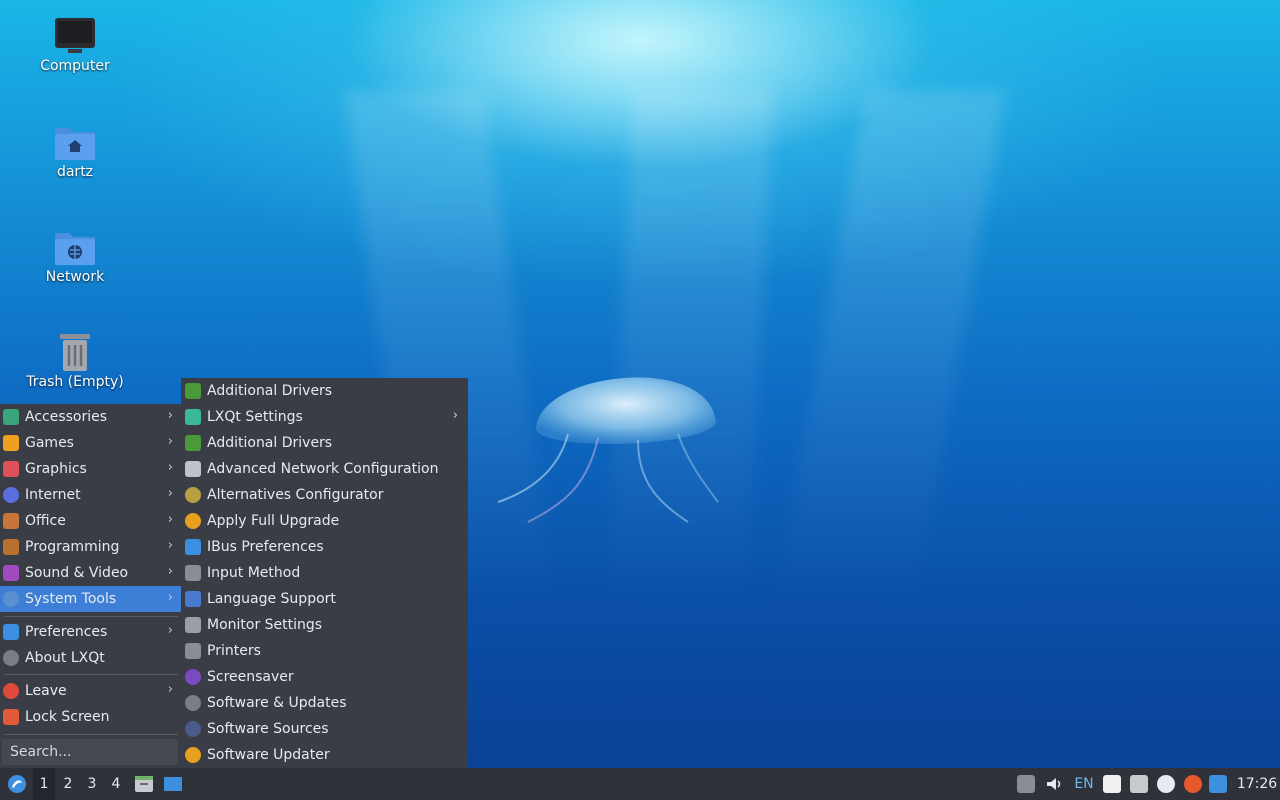 Image resolution: width=1280 pixels, height=800 pixels. I want to click on desktop-icon-network: Network, so click(75, 256).